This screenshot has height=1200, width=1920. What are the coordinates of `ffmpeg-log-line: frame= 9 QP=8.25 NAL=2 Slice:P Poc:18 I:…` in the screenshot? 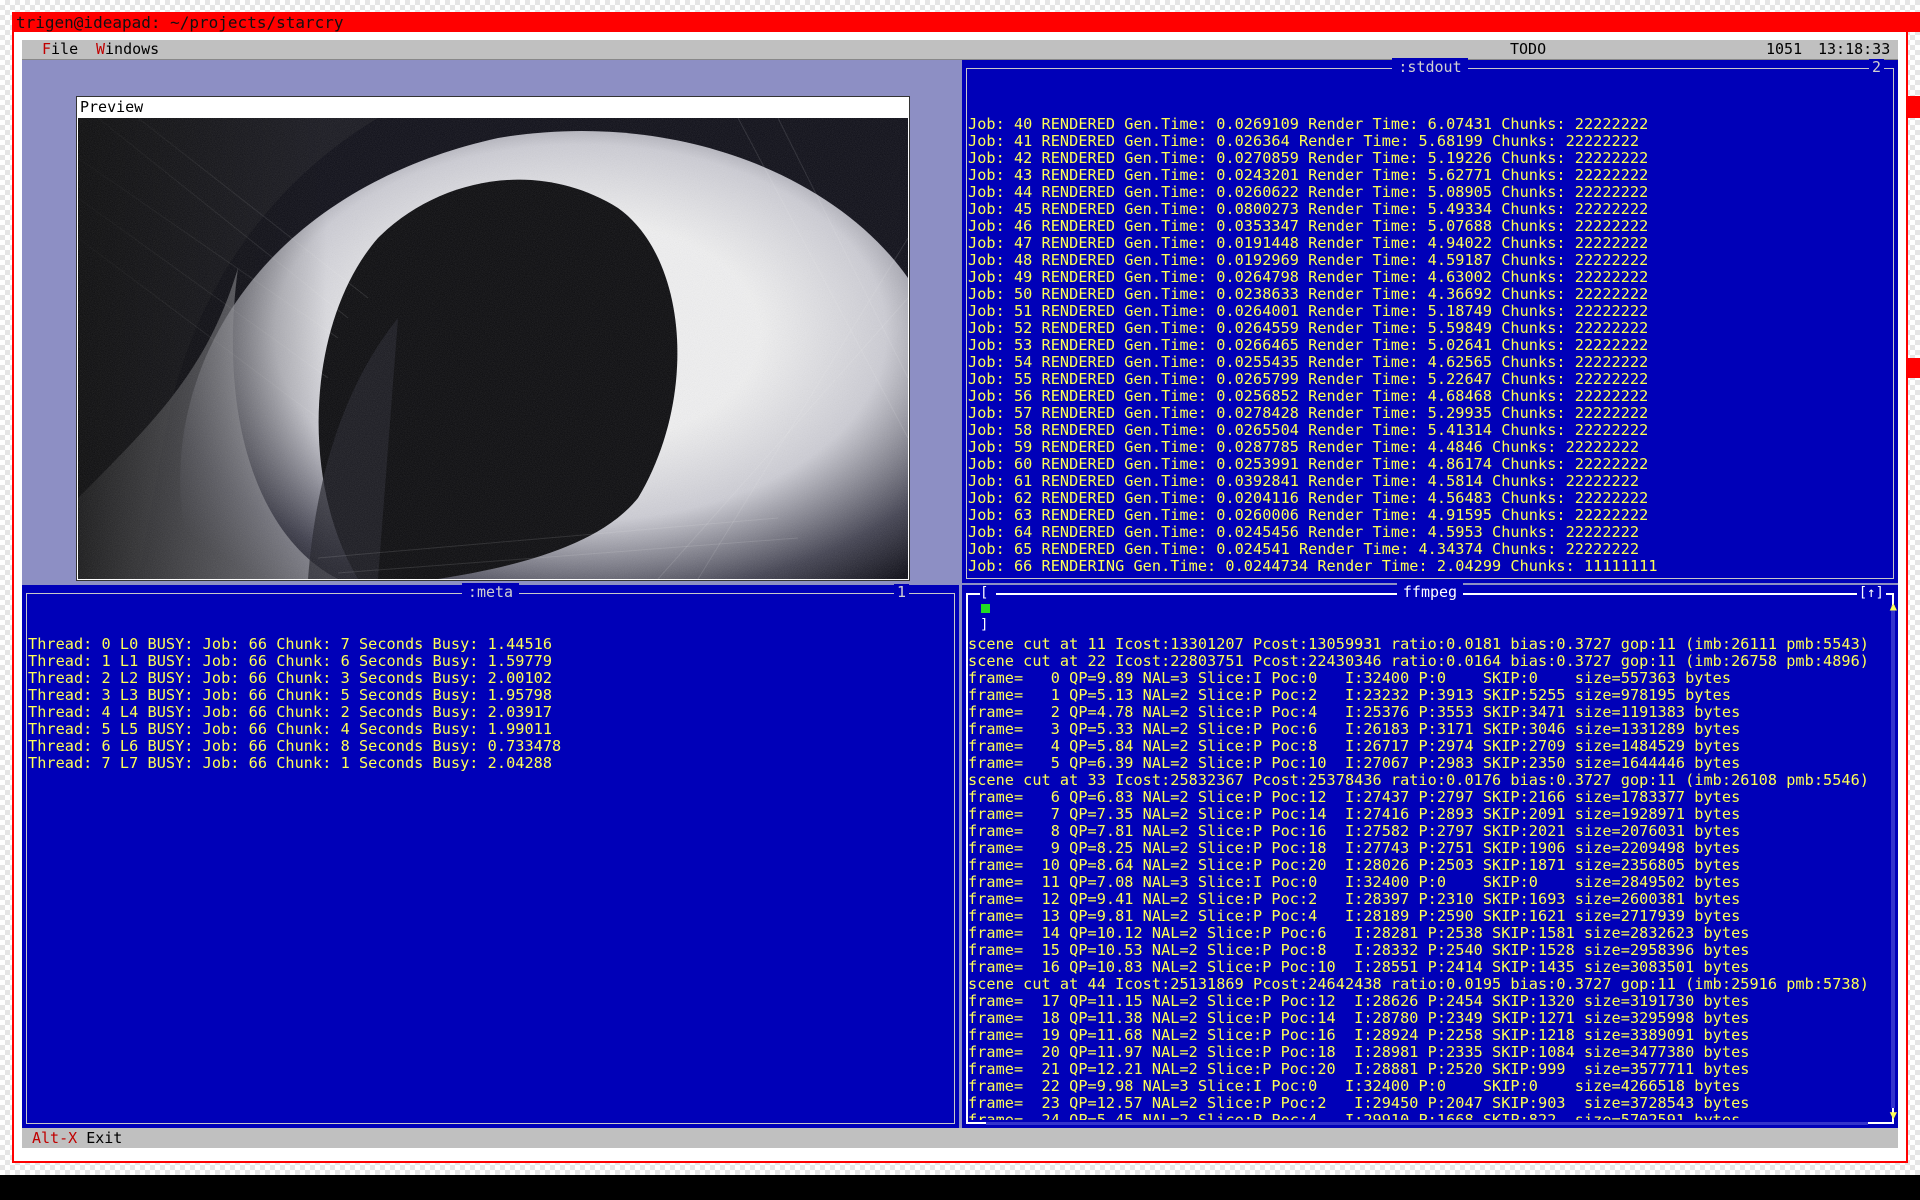 It's located at (1354, 848).